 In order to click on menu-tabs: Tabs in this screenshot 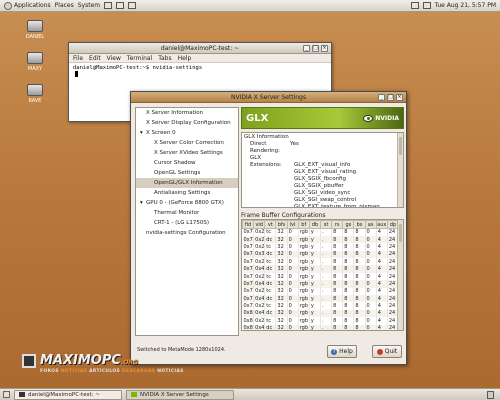, I will do `click(164, 58)`.